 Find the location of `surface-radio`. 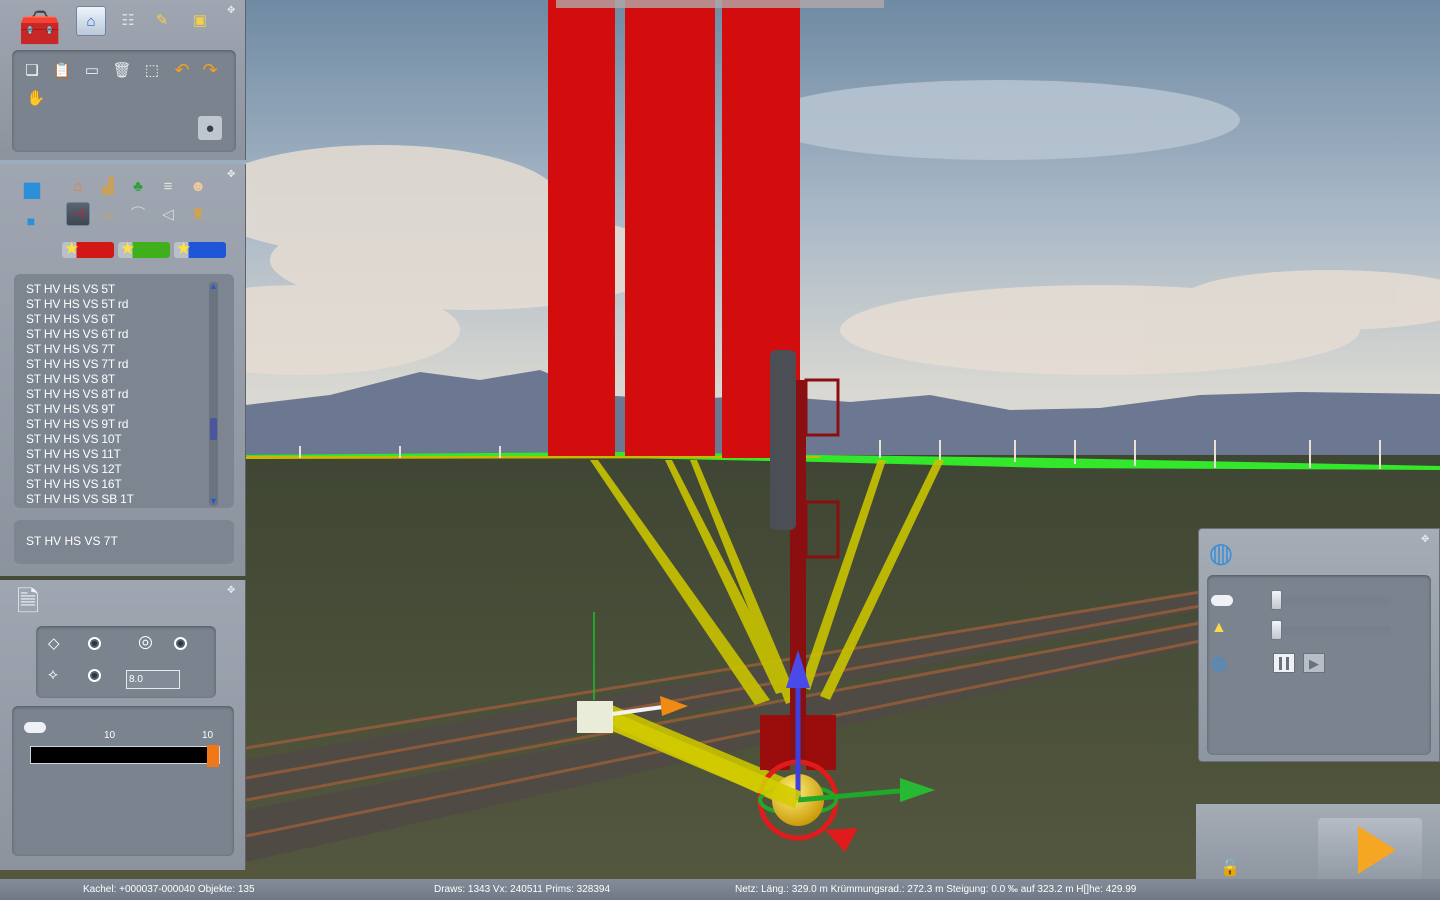

surface-radio is located at coordinates (94, 643).